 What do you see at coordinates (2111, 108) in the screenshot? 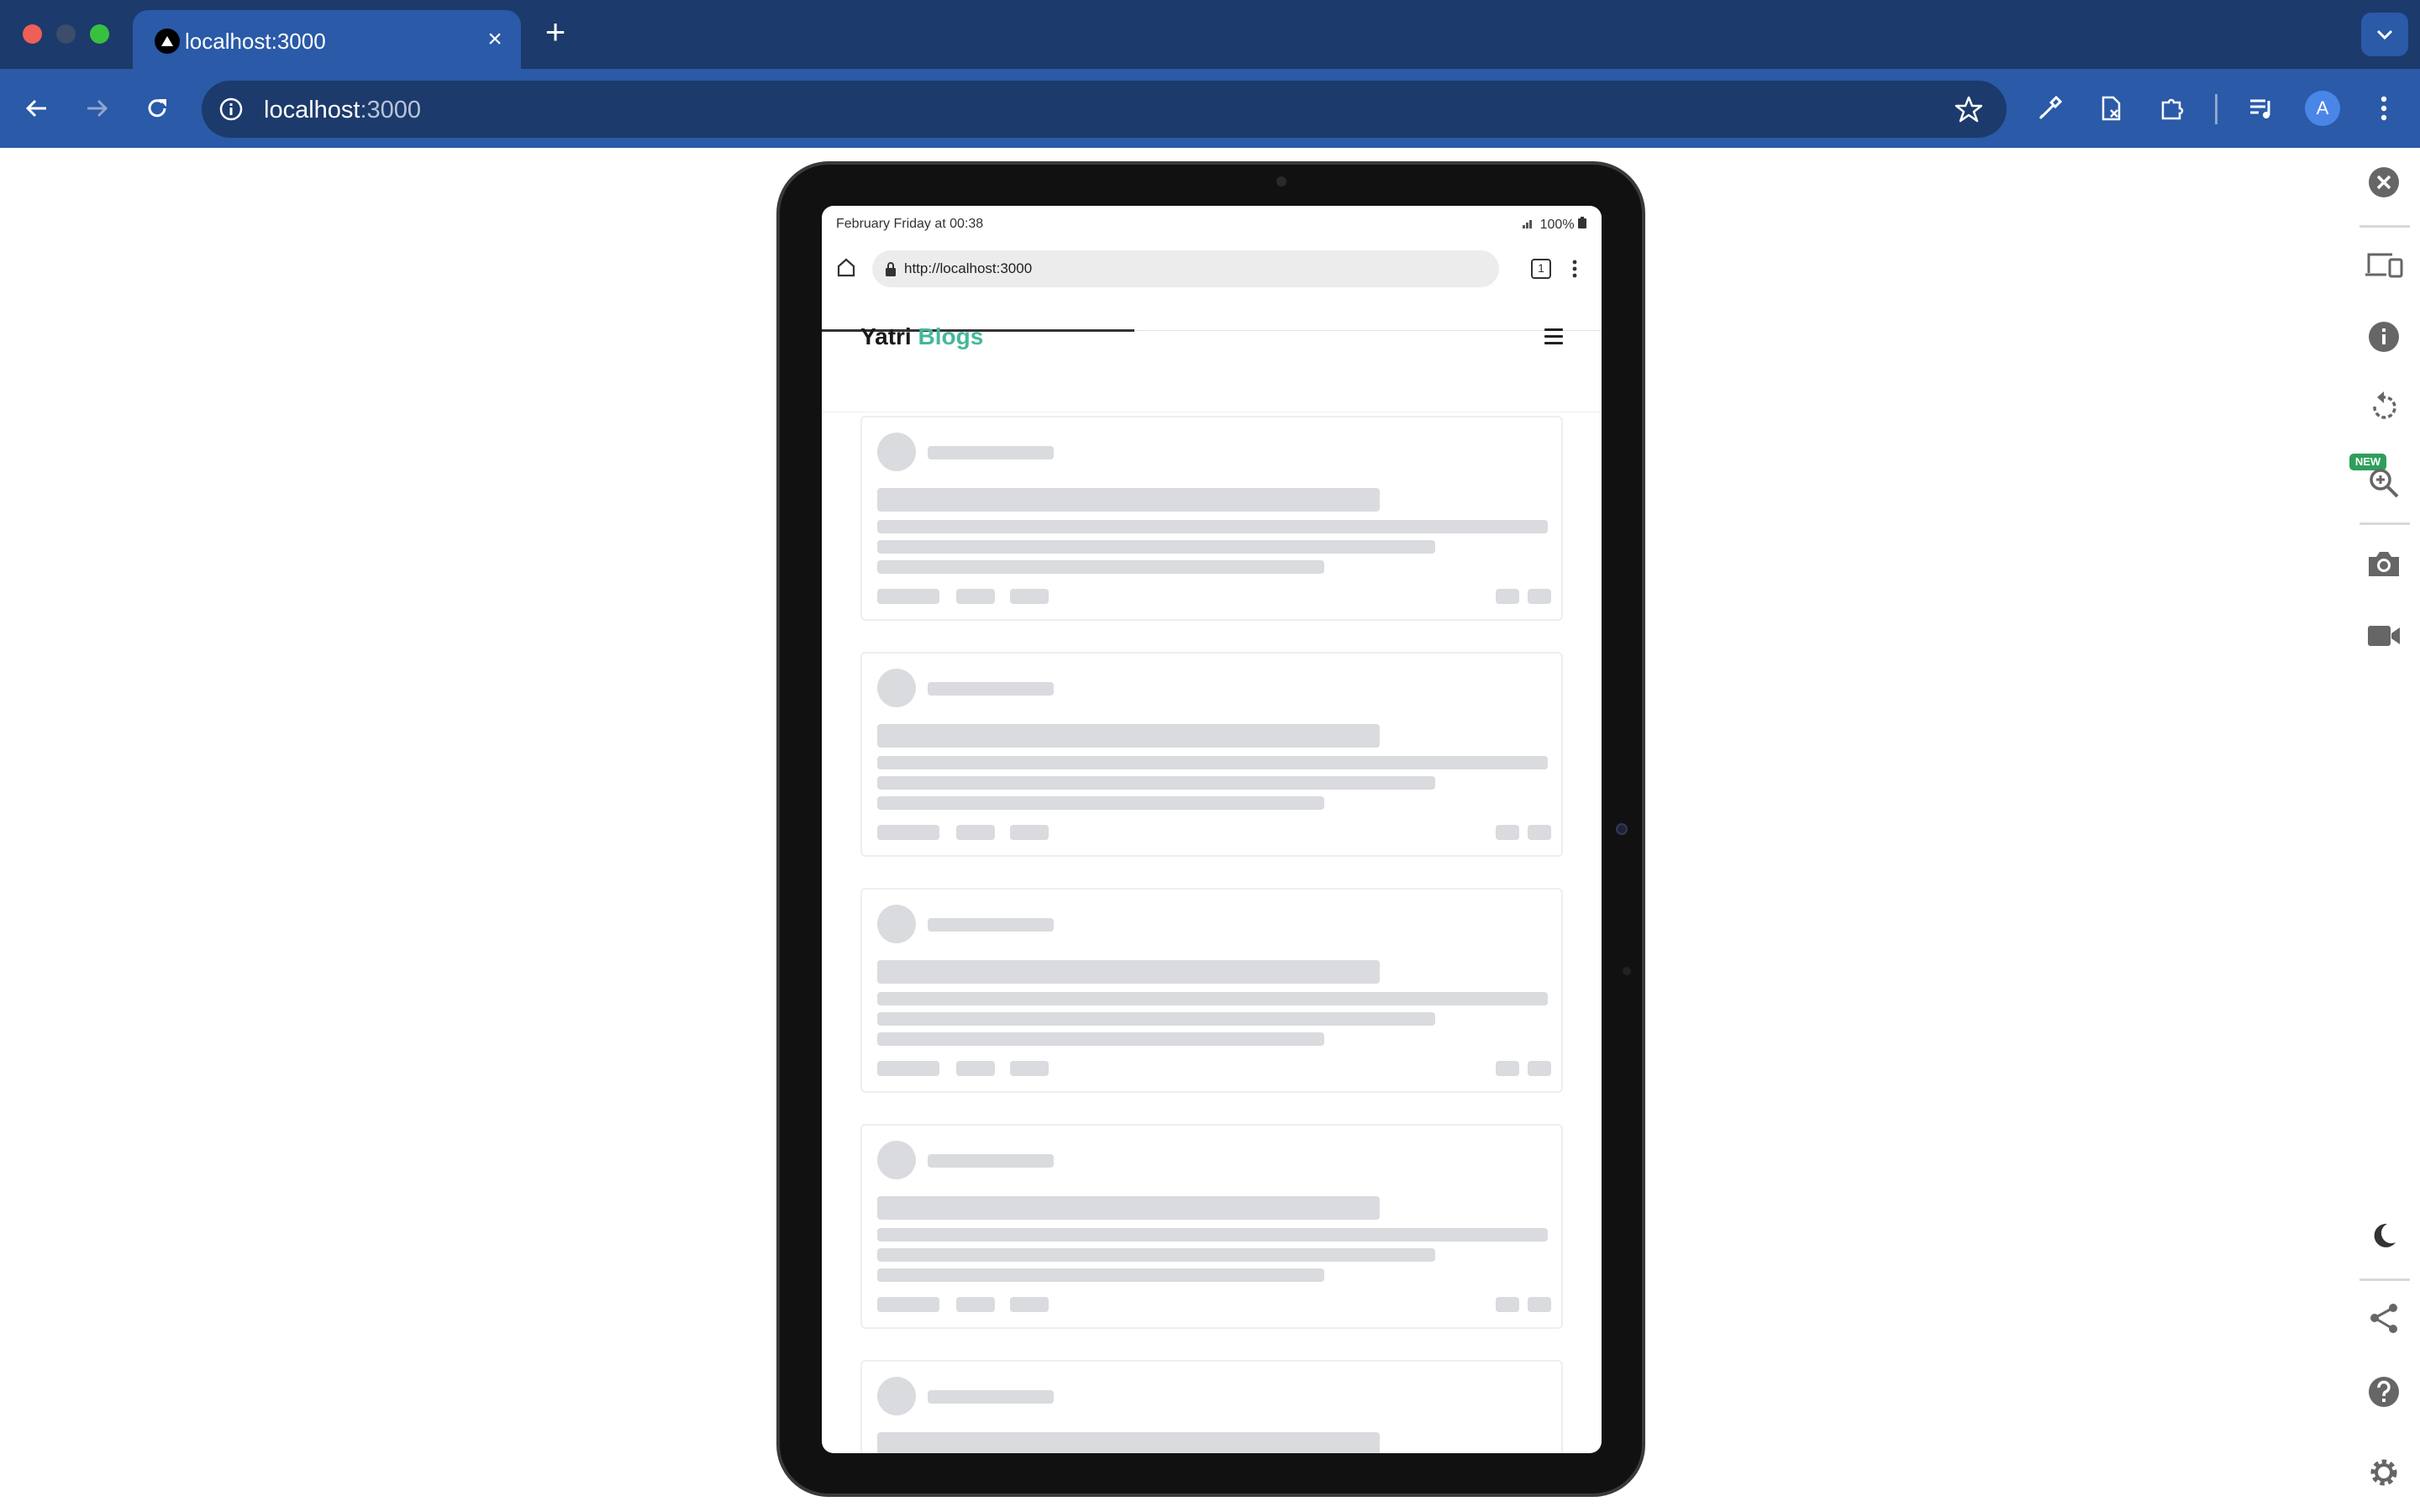
I see `document-extension-icon` at bounding box center [2111, 108].